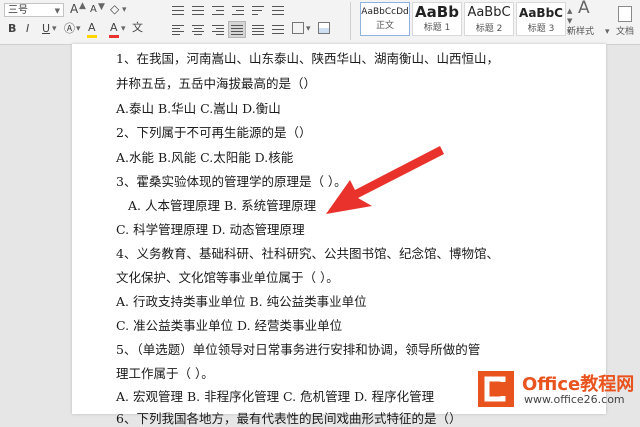 This screenshot has width=640, height=427. I want to click on office-logo-icon, so click(496, 389).